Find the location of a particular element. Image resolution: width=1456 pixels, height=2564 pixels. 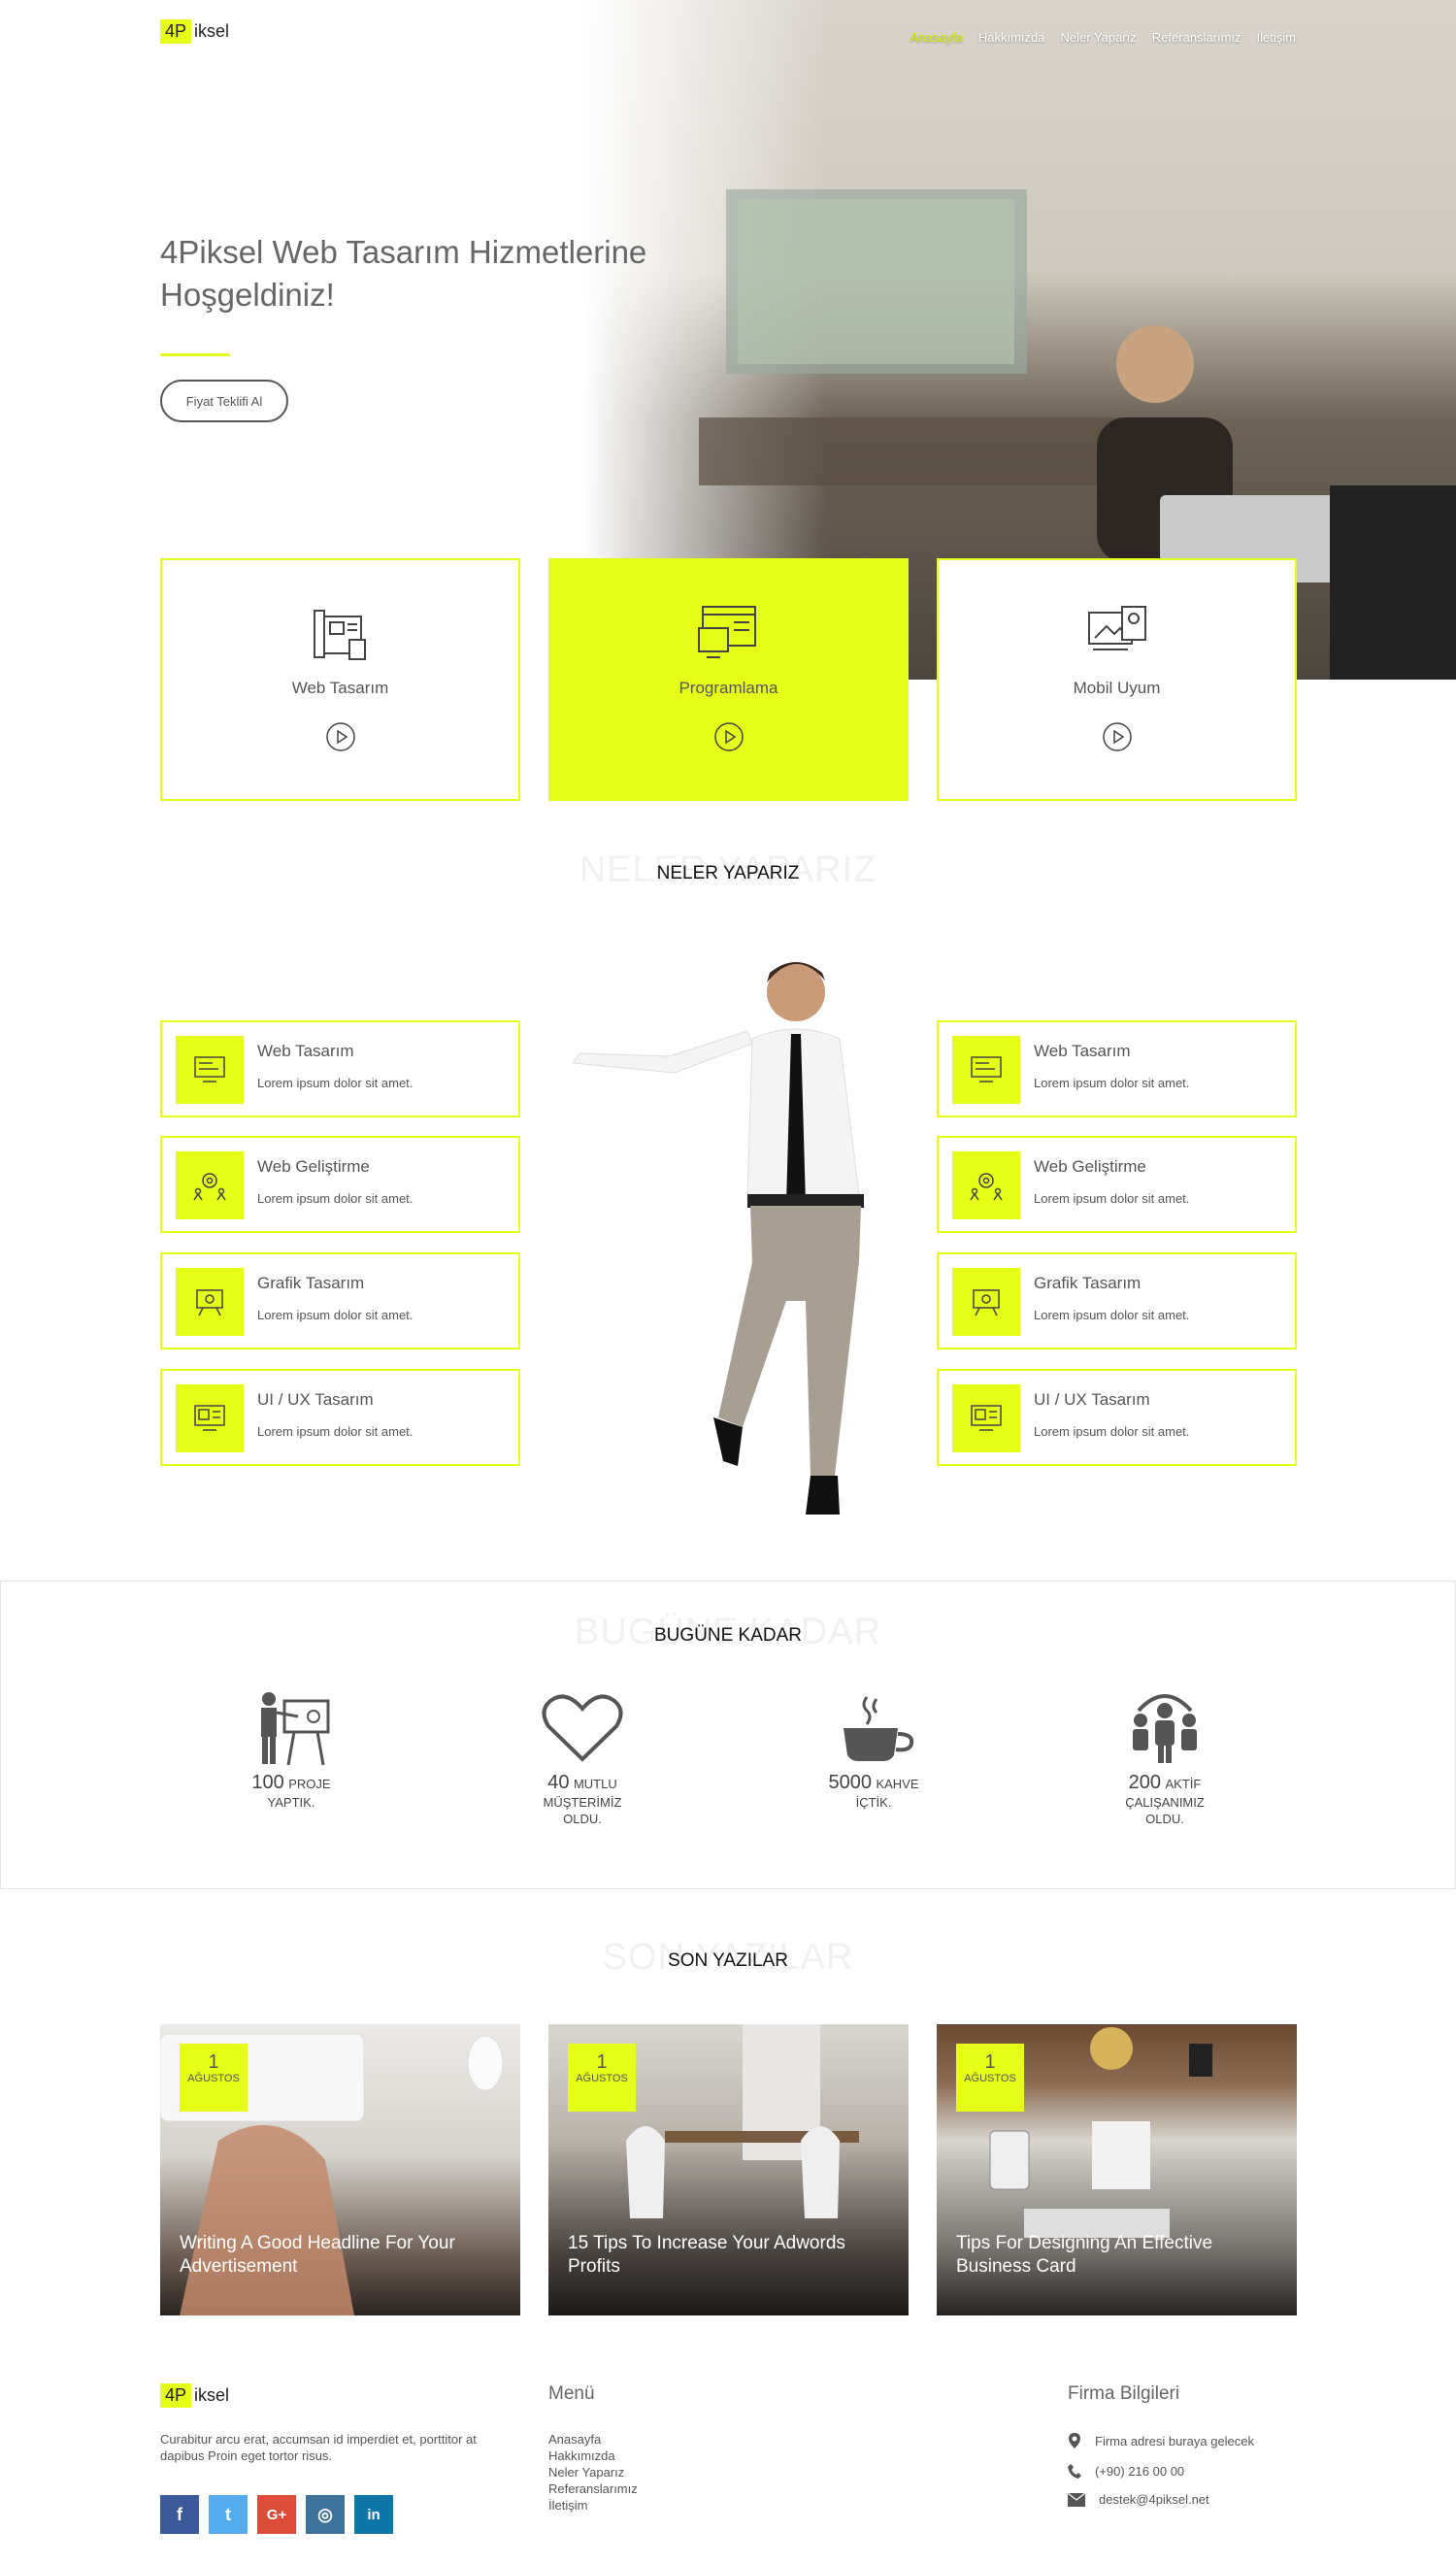

google-plus-icon: G+ is located at coordinates (276, 2514).